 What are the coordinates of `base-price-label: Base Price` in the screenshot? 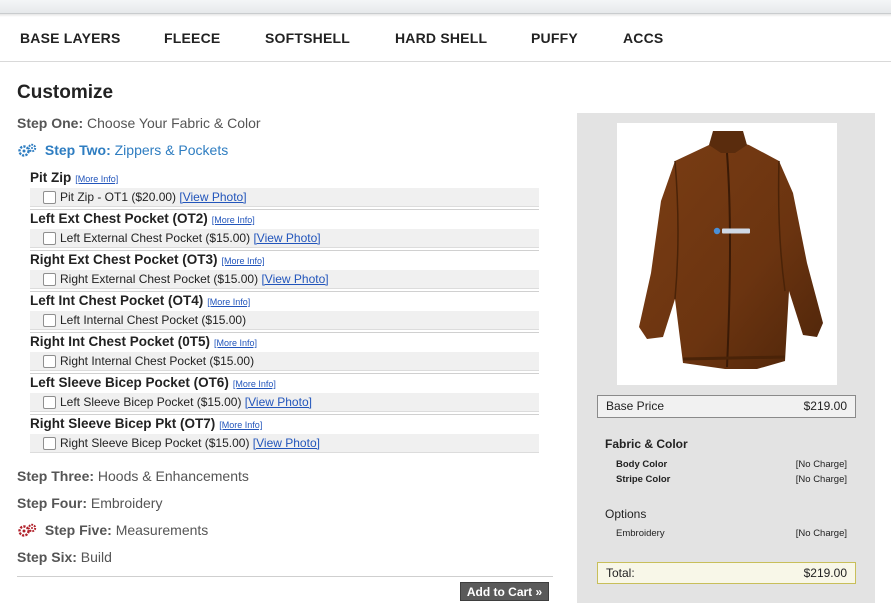 It's located at (635, 406).